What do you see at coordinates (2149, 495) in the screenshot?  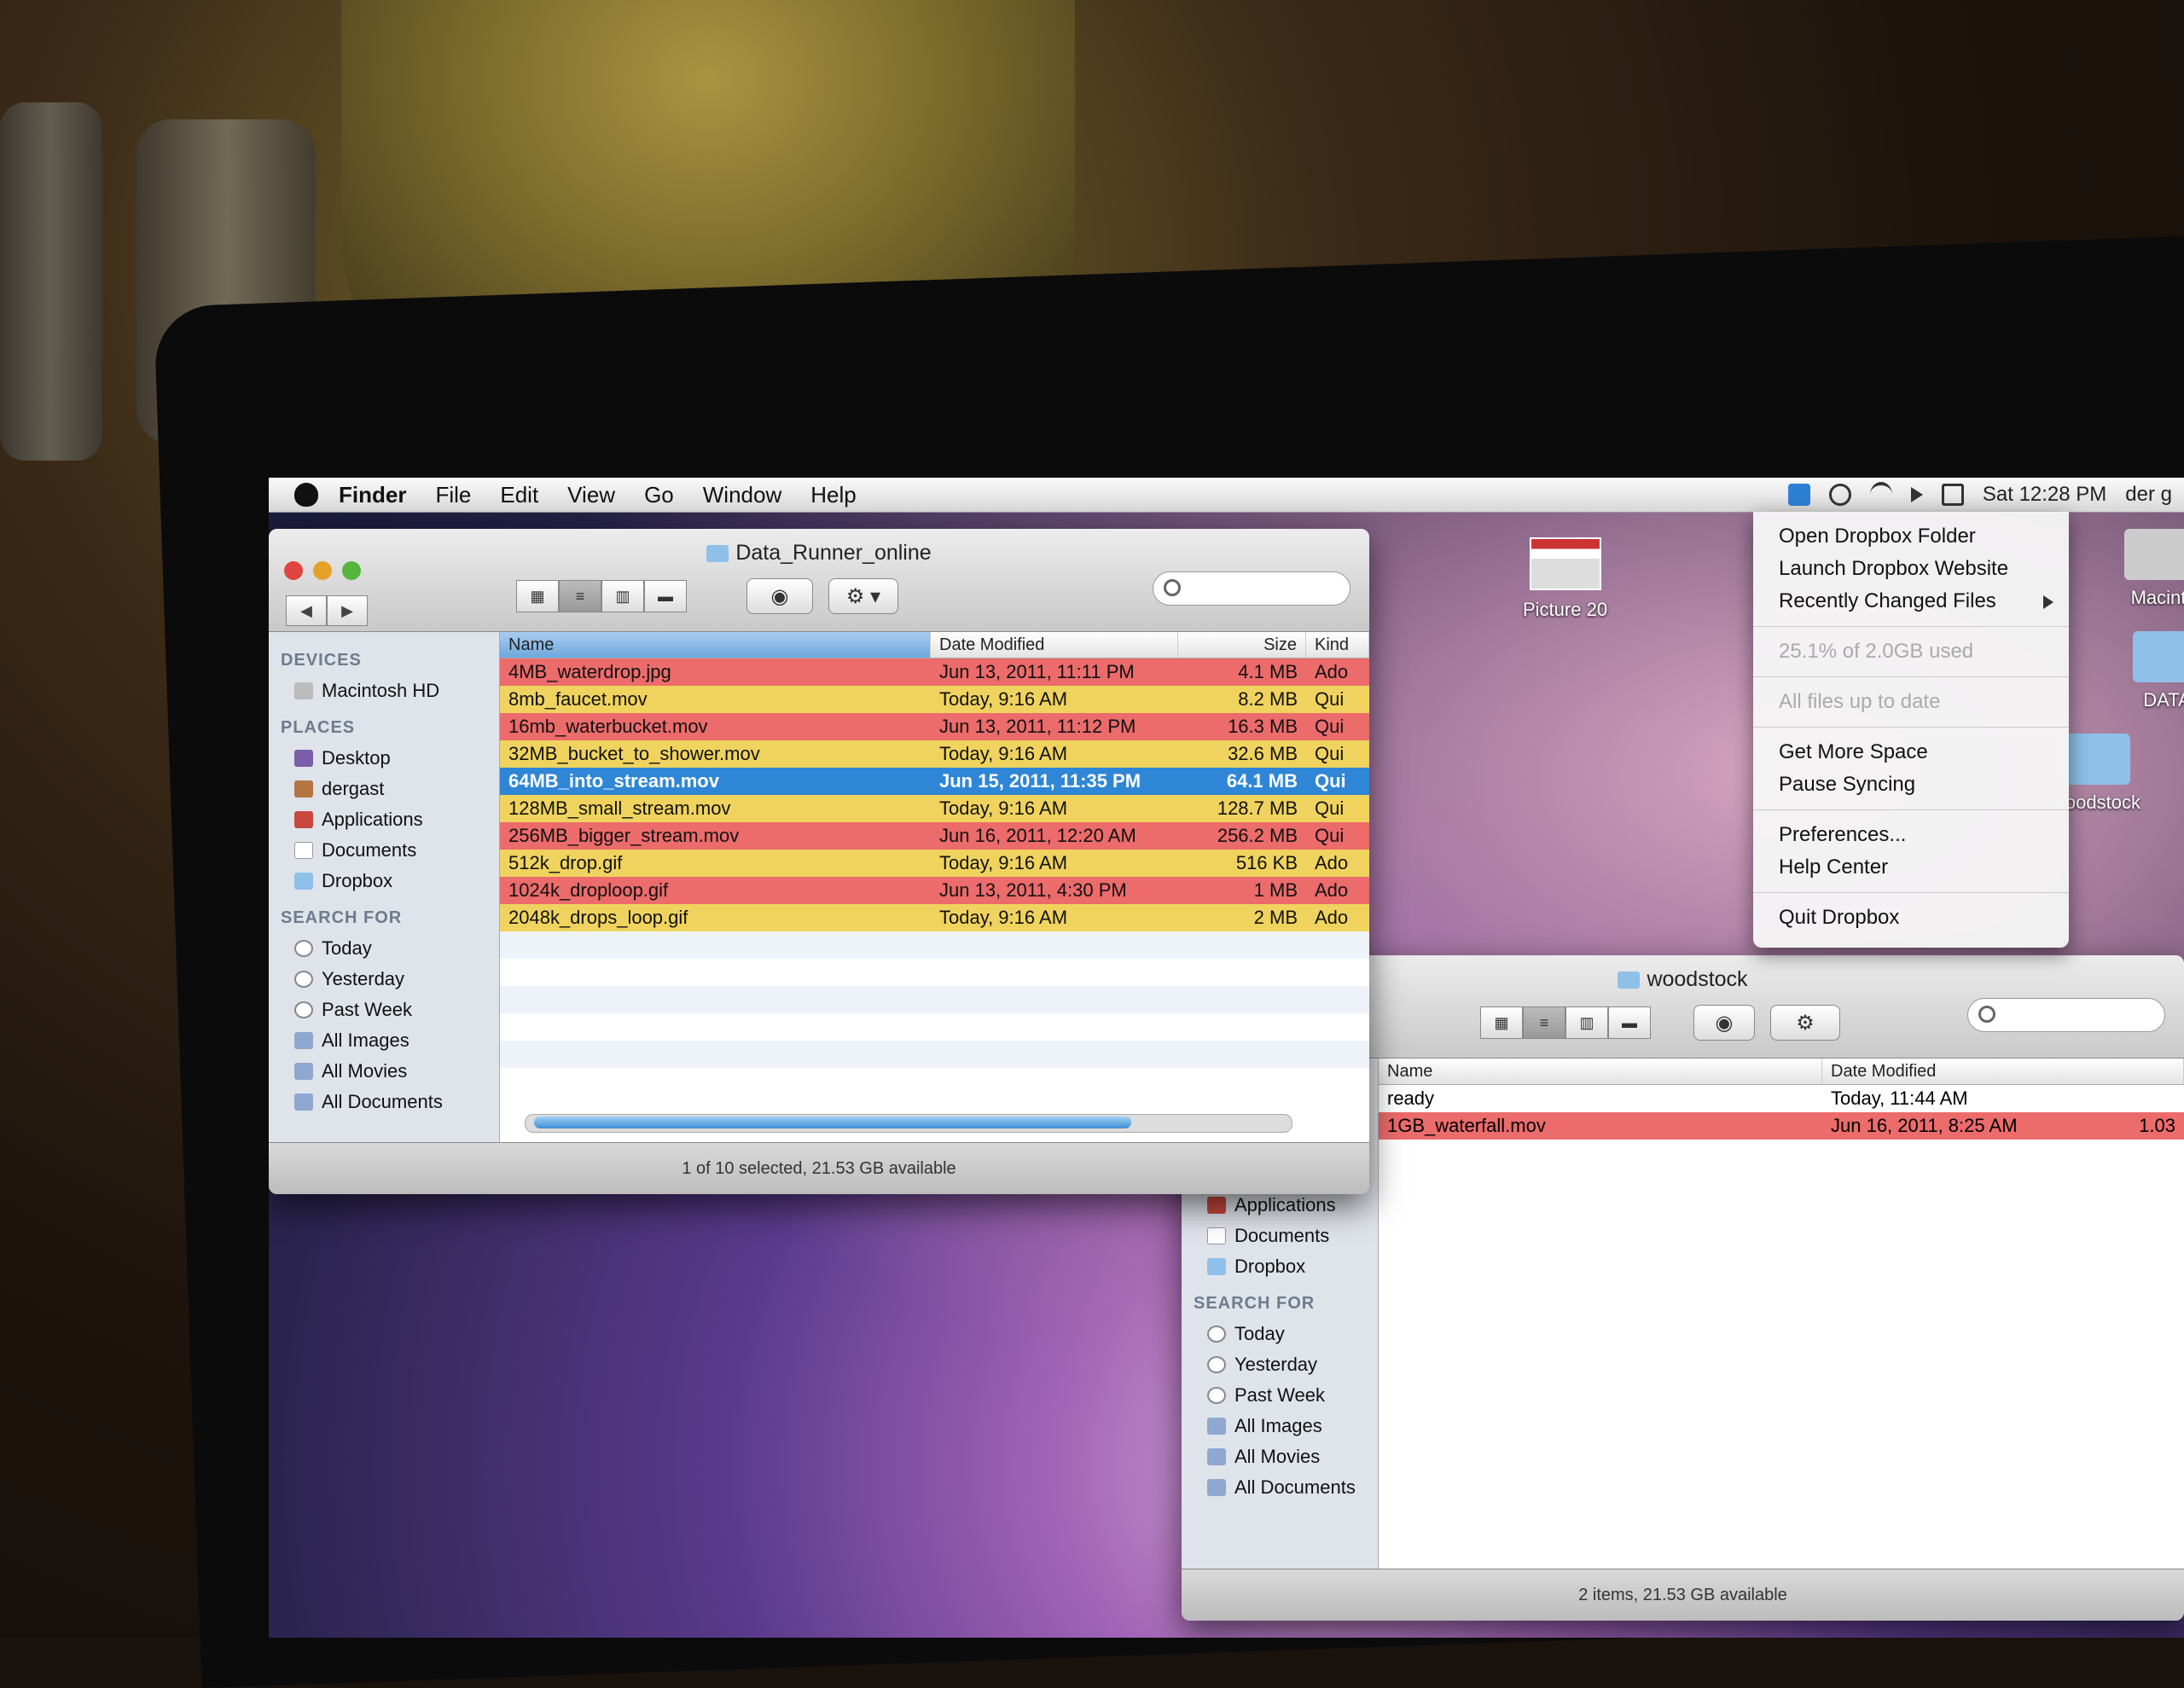 I see `user-menu: der g` at bounding box center [2149, 495].